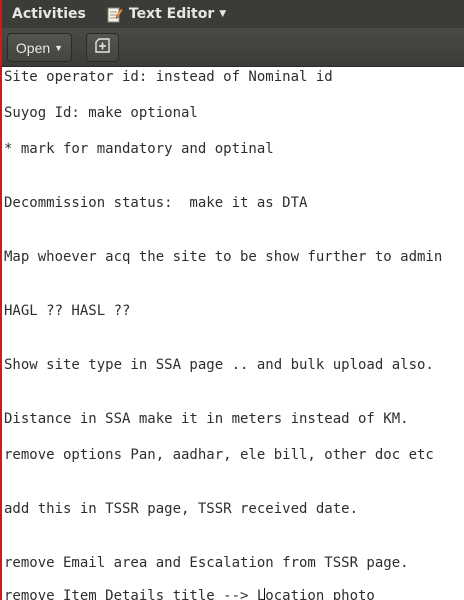 The image size is (464, 600). I want to click on app-menu: Text Editor ▼, so click(166, 14).